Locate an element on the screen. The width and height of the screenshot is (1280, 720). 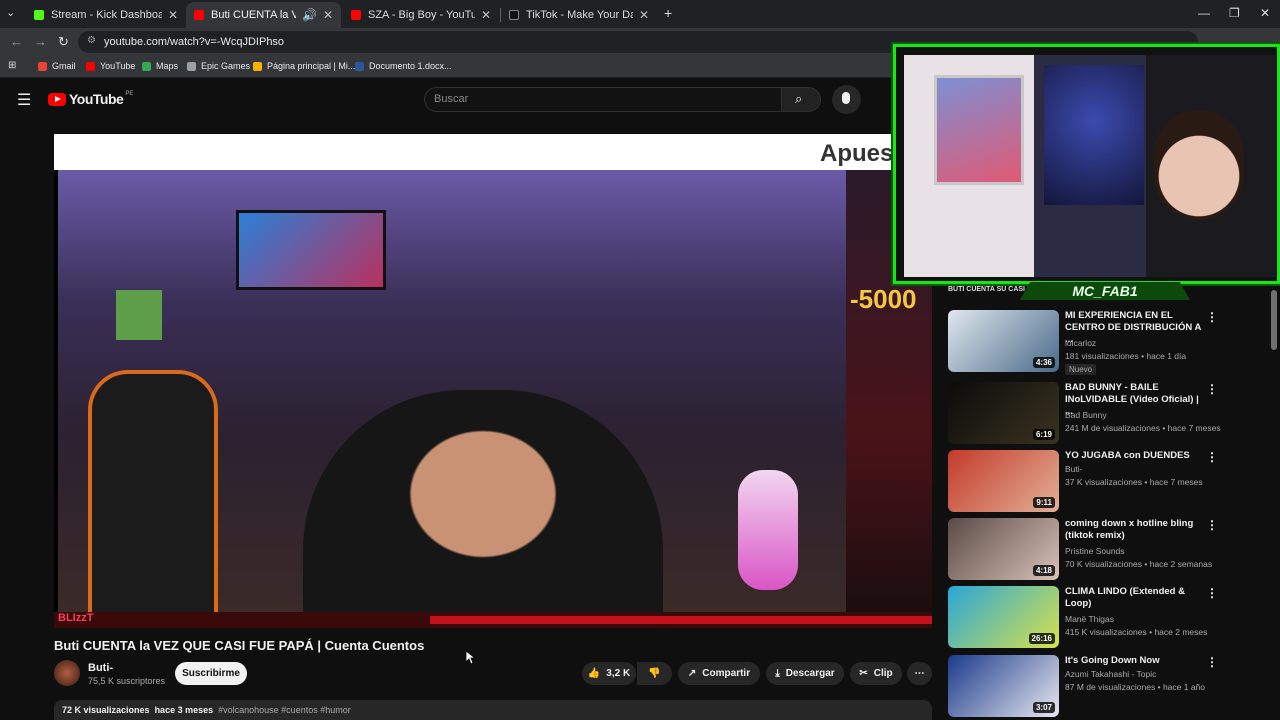
clip-button: ✂ Clip is located at coordinates (876, 673).